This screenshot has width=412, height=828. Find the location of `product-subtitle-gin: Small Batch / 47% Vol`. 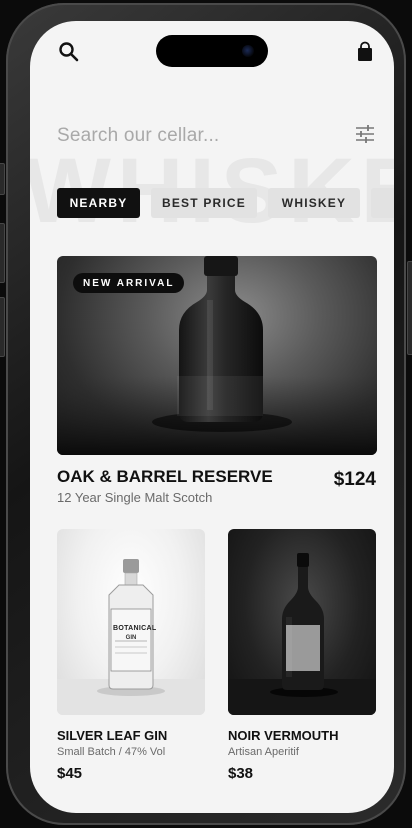

product-subtitle-gin: Small Batch / 47% Vol is located at coordinates (111, 752).